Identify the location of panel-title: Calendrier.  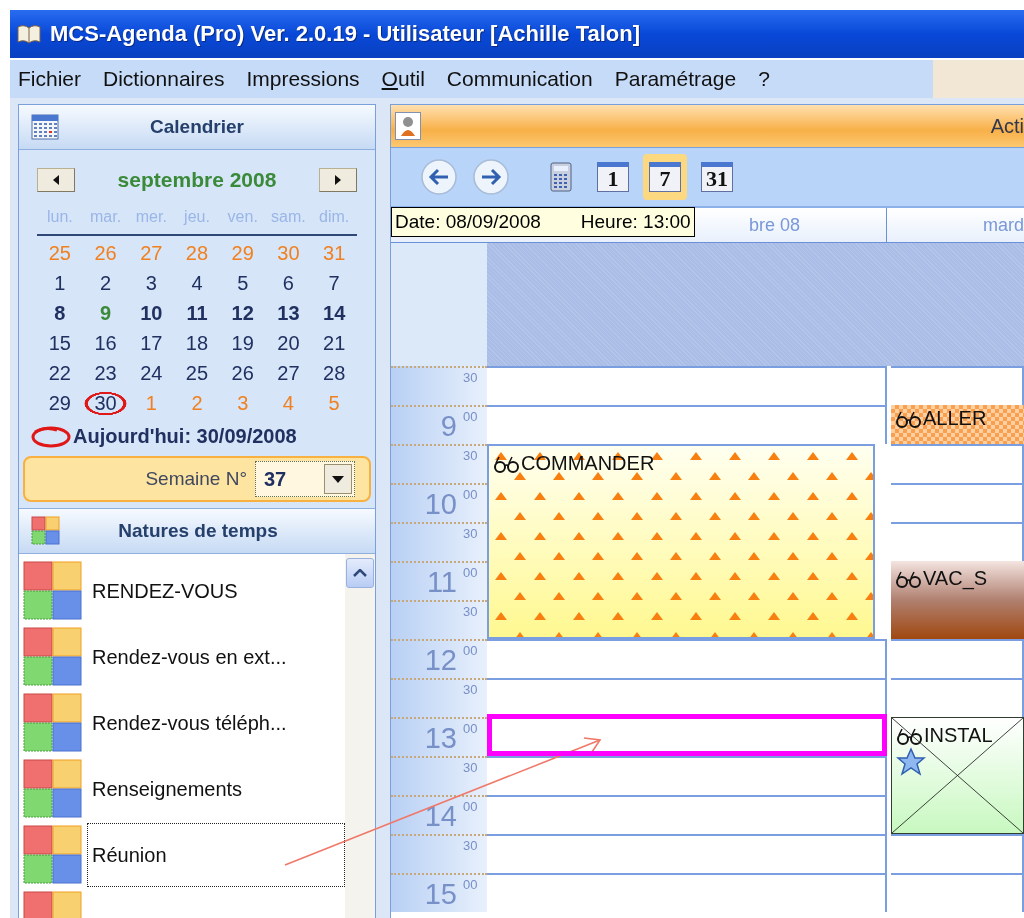
(197, 127).